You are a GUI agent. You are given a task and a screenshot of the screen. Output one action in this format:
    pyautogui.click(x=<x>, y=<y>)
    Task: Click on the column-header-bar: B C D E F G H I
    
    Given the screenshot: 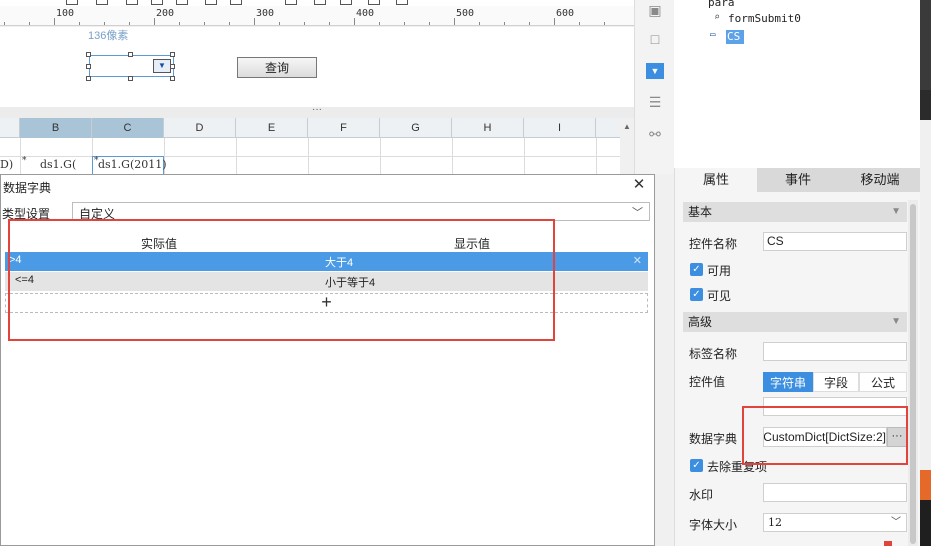 What is the action you would take?
    pyautogui.click(x=310, y=128)
    